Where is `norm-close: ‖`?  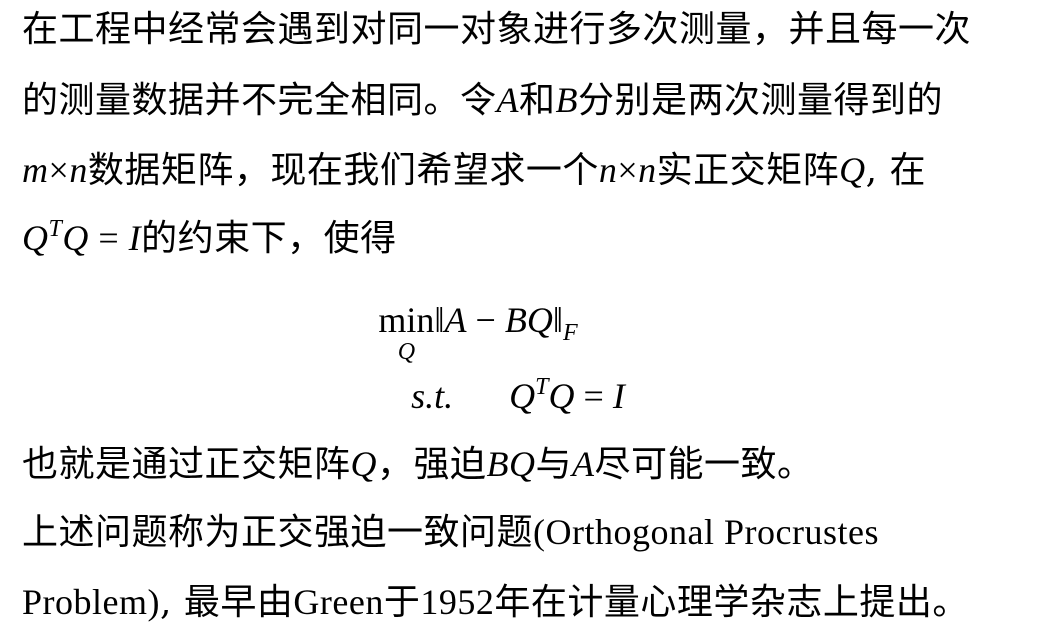
norm-close: ‖ is located at coordinates (557, 320).